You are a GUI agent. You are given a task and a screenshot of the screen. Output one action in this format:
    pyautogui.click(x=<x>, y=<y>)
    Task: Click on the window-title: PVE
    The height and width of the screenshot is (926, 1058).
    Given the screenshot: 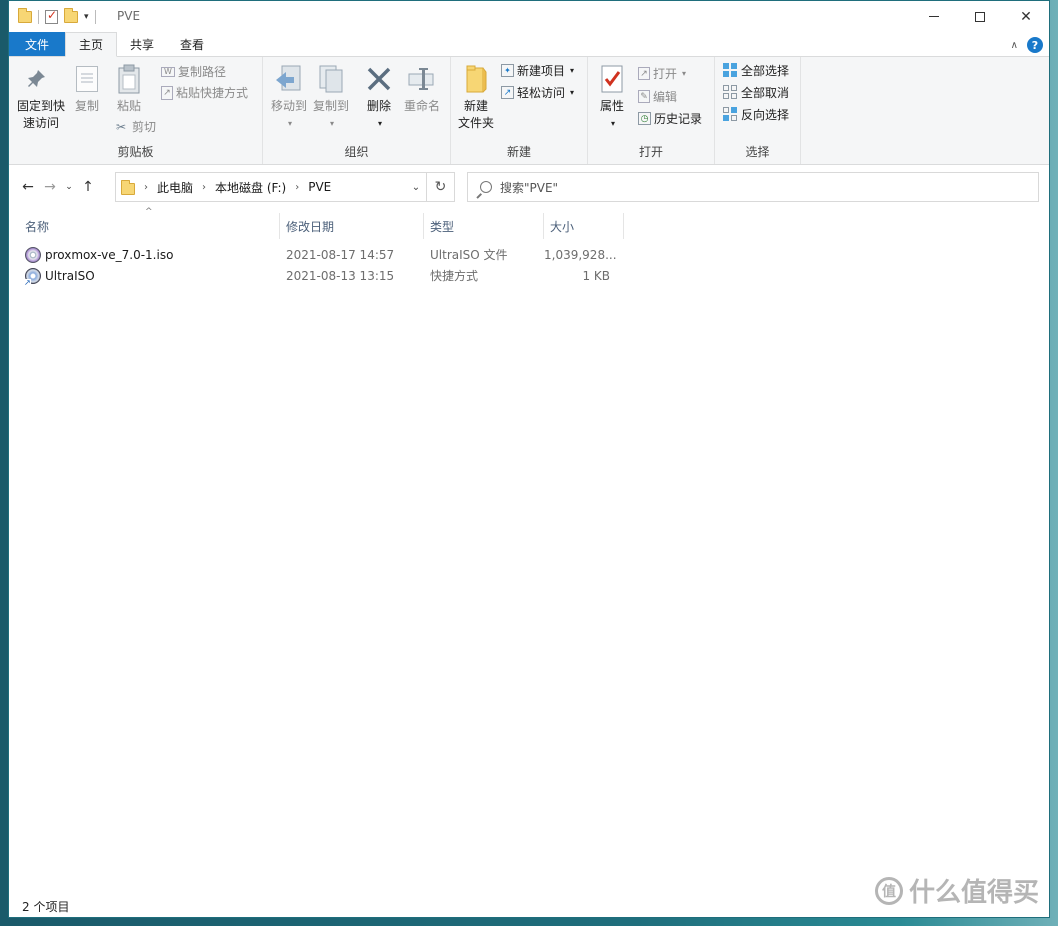 What is the action you would take?
    pyautogui.click(x=129, y=16)
    